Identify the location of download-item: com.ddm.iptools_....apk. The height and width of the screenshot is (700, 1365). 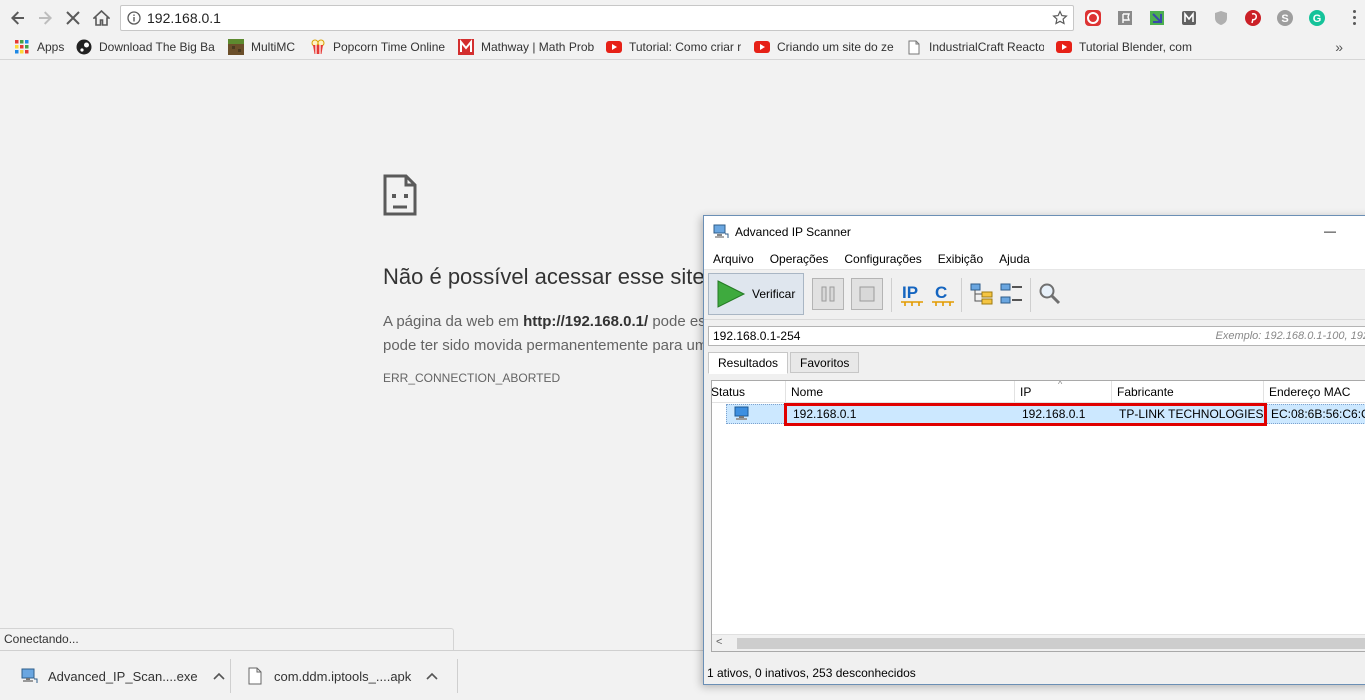
(342, 676).